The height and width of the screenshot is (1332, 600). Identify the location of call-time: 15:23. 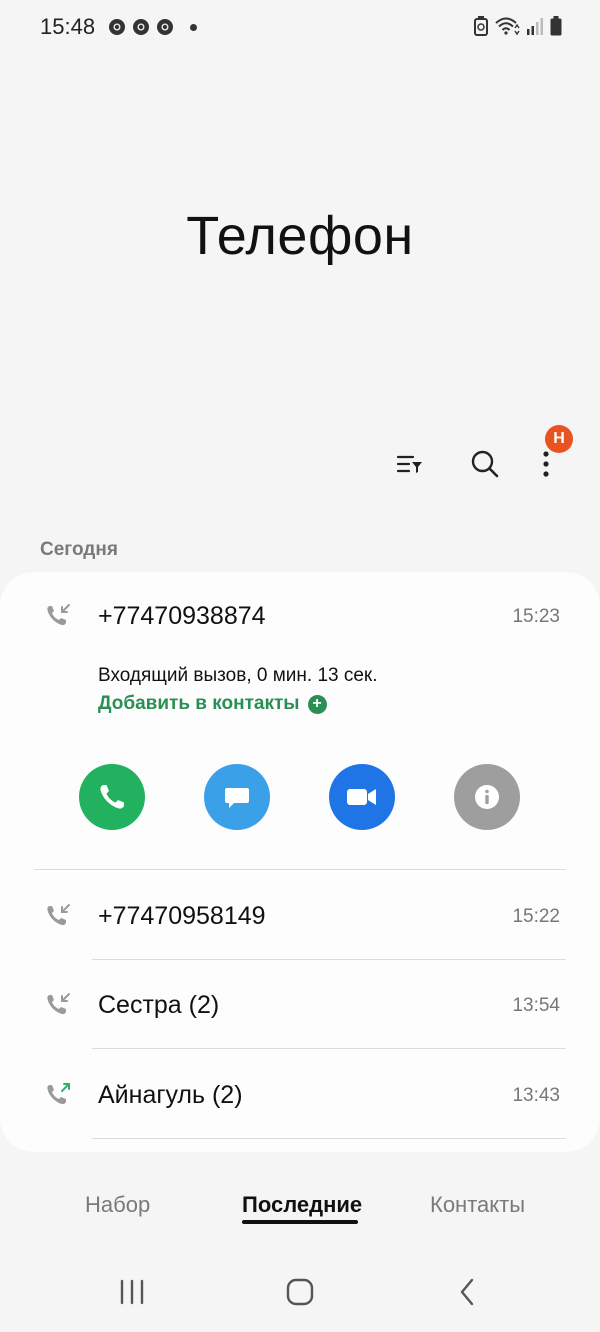
(536, 616).